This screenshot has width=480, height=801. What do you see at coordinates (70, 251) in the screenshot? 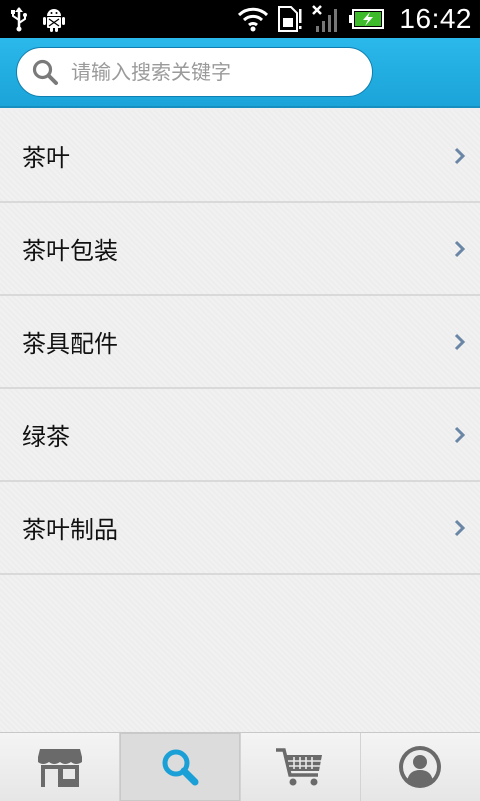
I see `list-item-label: 茶叶包装` at bounding box center [70, 251].